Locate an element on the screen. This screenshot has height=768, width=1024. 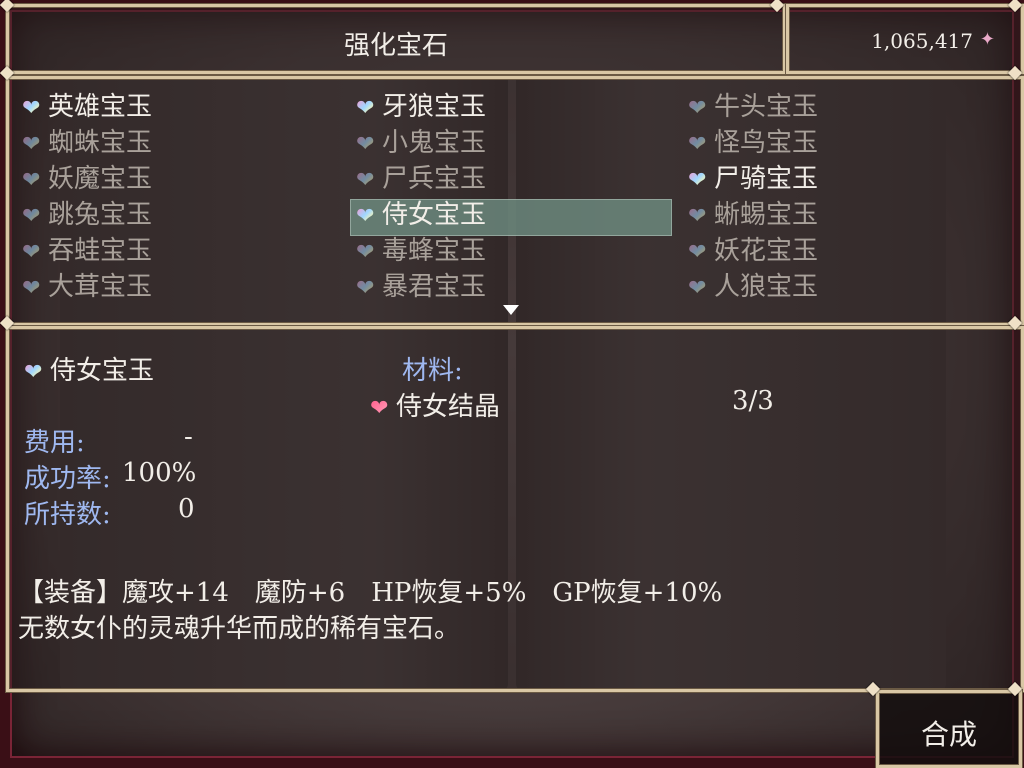
cost-value: - is located at coordinates (188, 437).